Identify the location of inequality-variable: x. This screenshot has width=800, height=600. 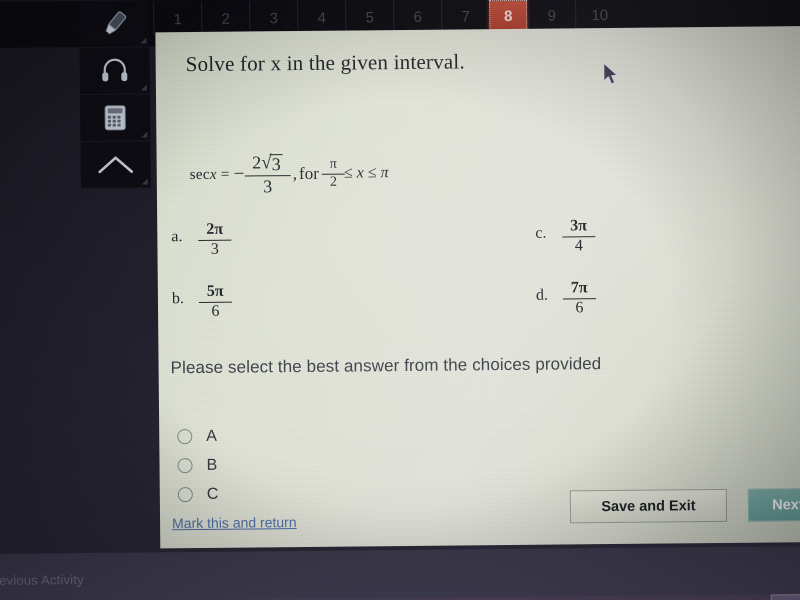
(360, 173).